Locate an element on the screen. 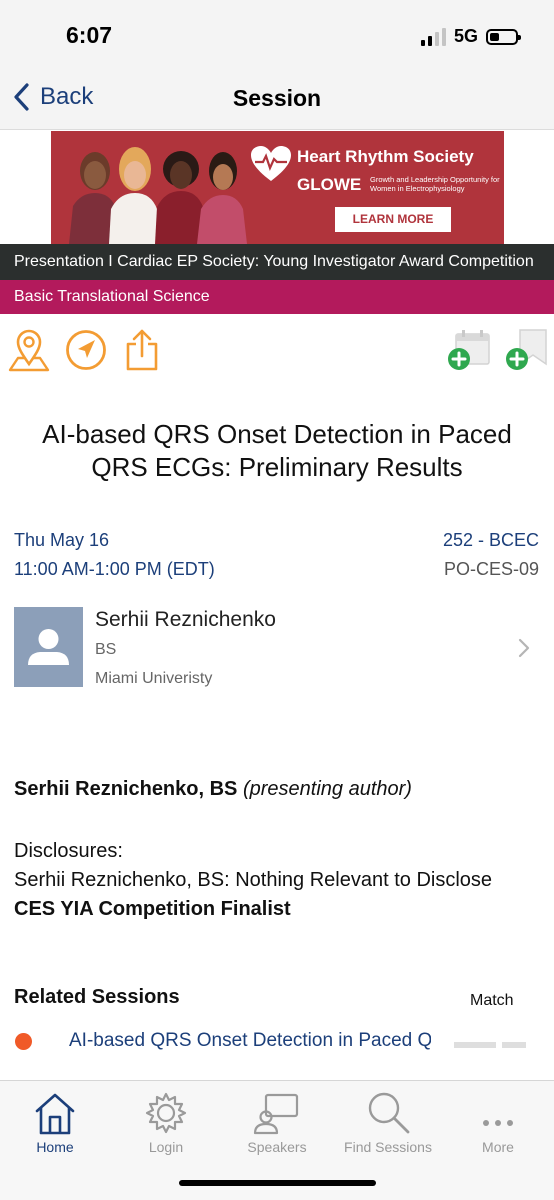  battery-icon is located at coordinates (503, 36).